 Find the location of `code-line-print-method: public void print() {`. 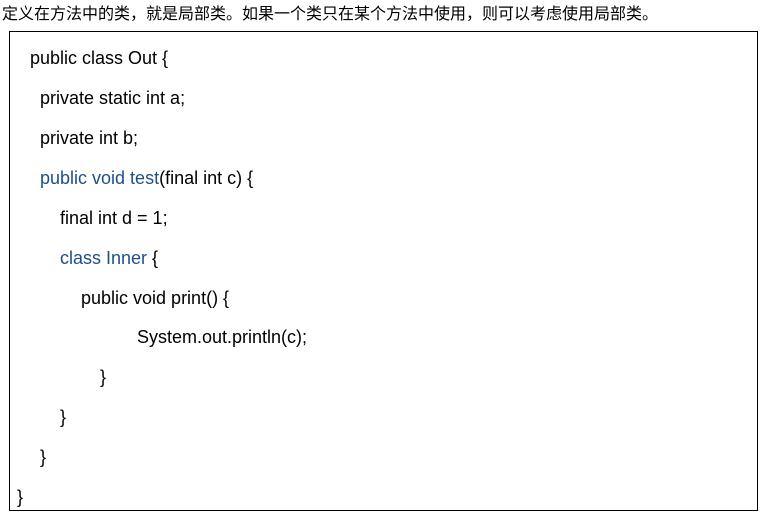

code-line-print-method: public void print() { is located at coordinates (155, 298).